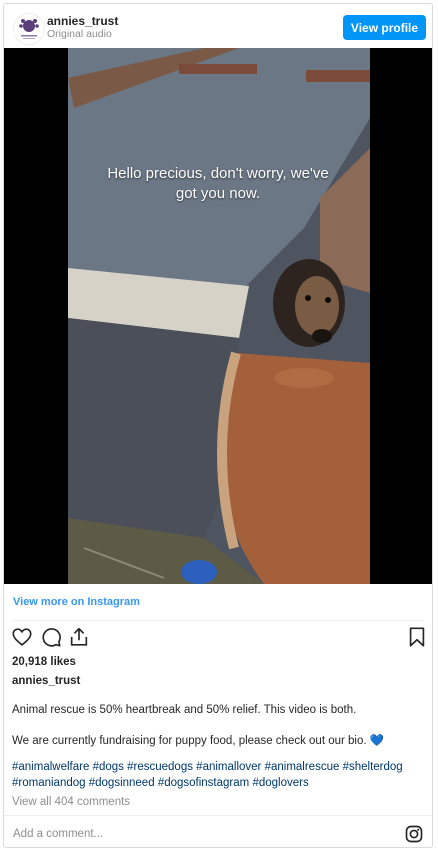 The width and height of the screenshot is (438, 852). Describe the element at coordinates (49, 783) in the screenshot. I see `hashtag-link: #romaniandog` at that location.